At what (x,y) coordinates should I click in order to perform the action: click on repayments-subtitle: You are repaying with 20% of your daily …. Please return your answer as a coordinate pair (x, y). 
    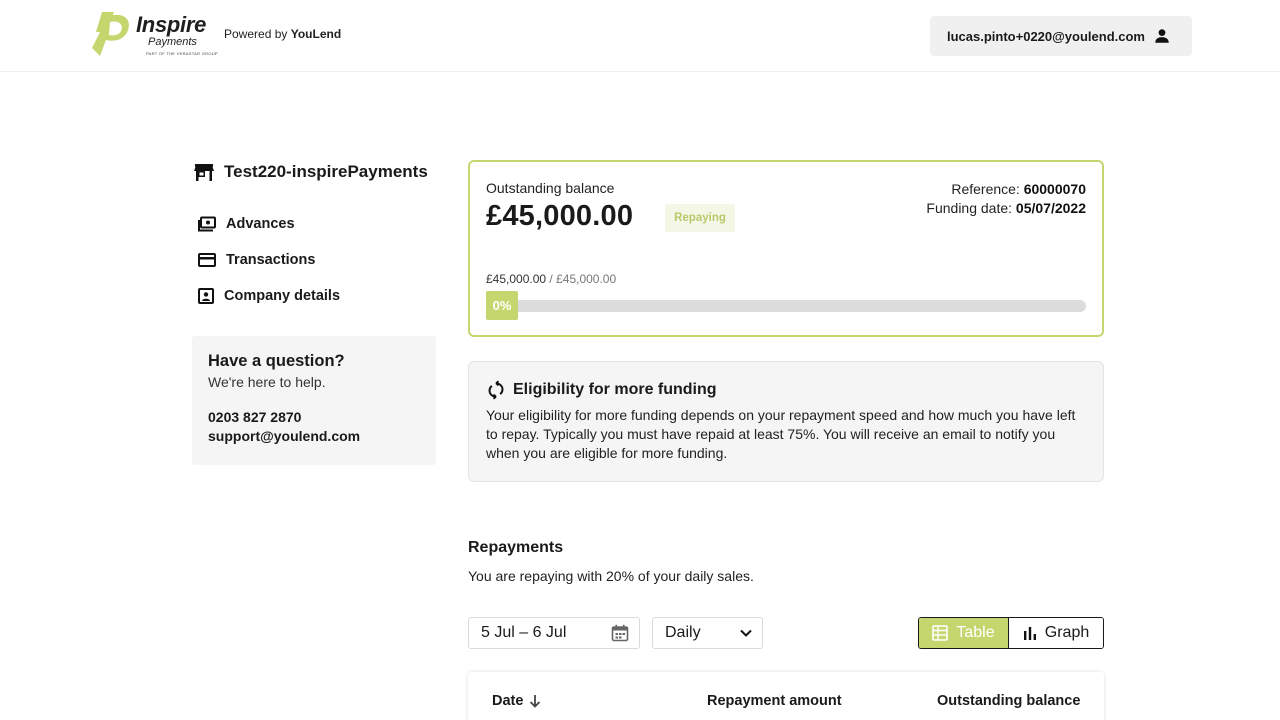
    Looking at the image, I should click on (611, 576).